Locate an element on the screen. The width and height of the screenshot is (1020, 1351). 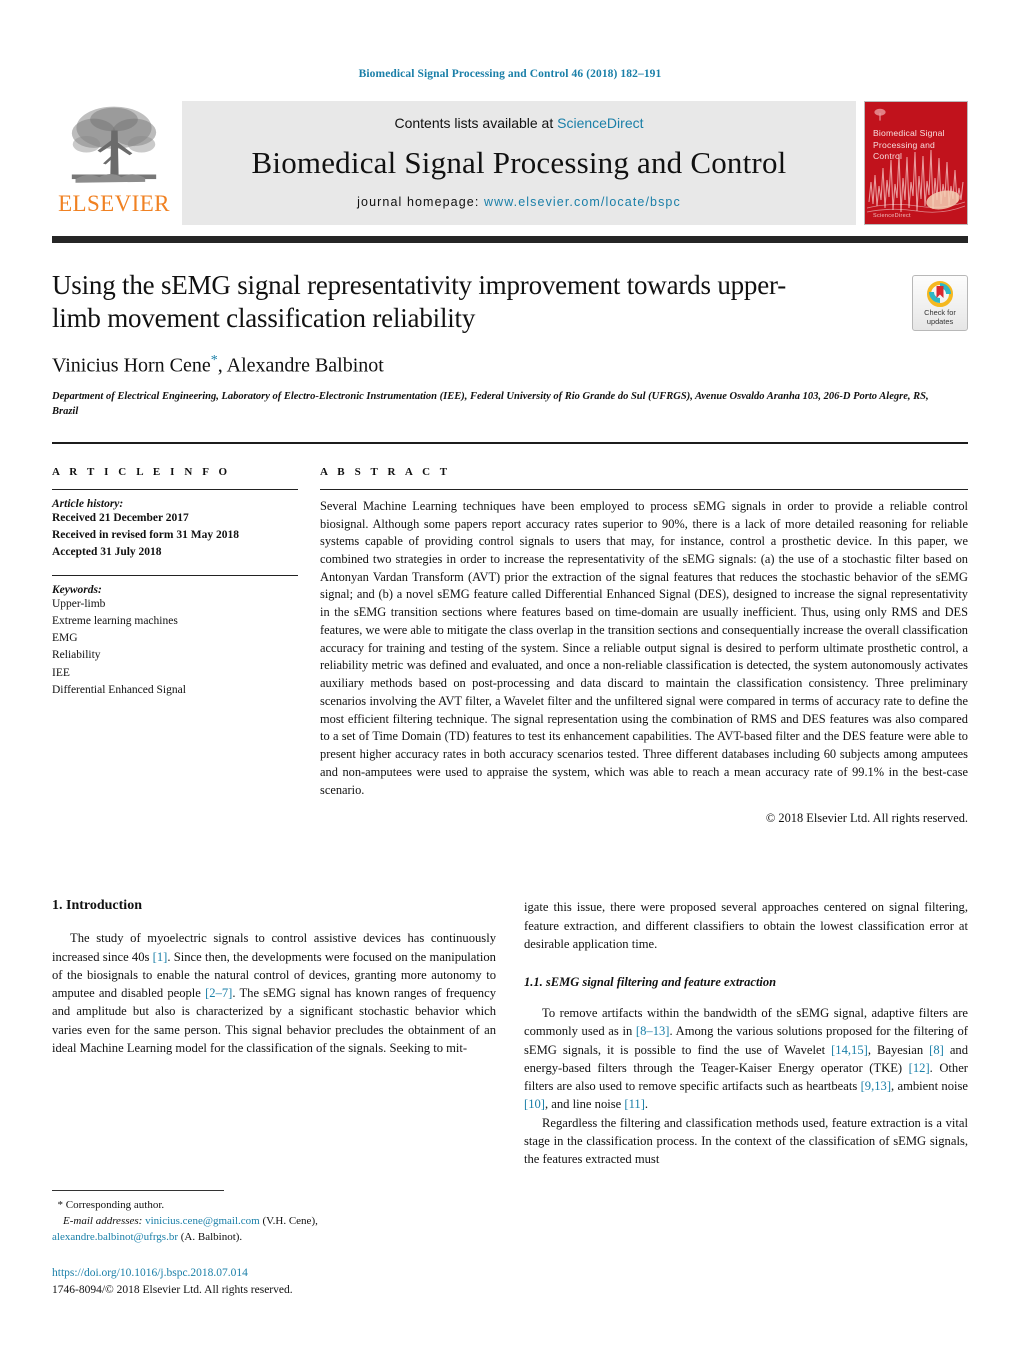
author-2: , Alexandre Balbinot is located at coordinates (300, 365).